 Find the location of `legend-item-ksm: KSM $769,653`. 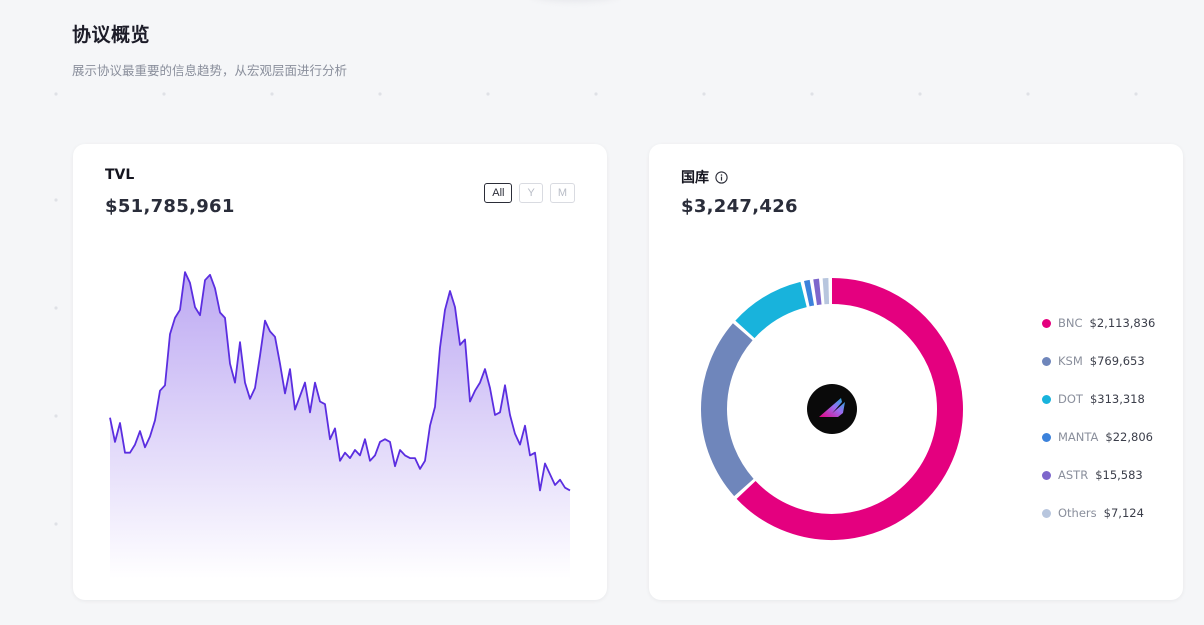

legend-item-ksm: KSM $769,653 is located at coordinates (1098, 361).